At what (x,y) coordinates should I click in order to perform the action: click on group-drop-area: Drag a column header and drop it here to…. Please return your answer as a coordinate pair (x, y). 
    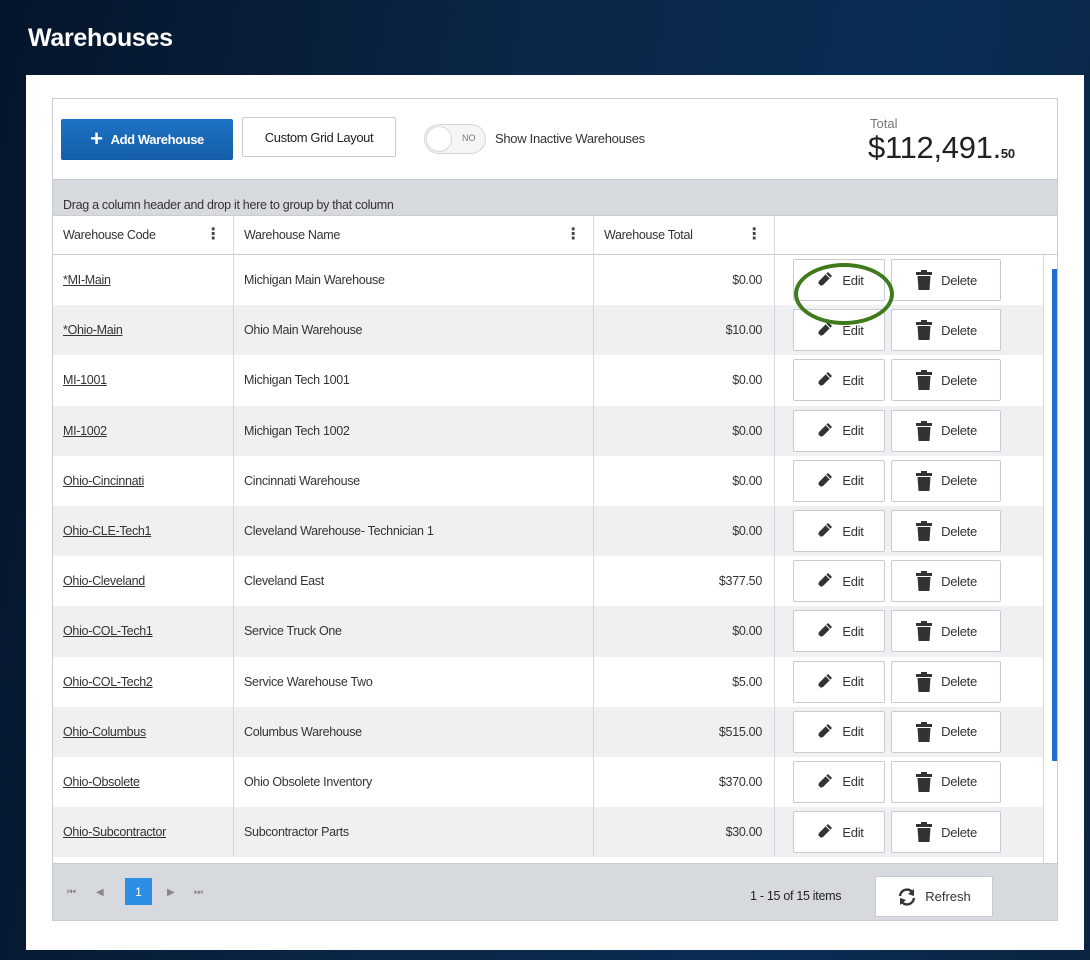
    Looking at the image, I should click on (555, 197).